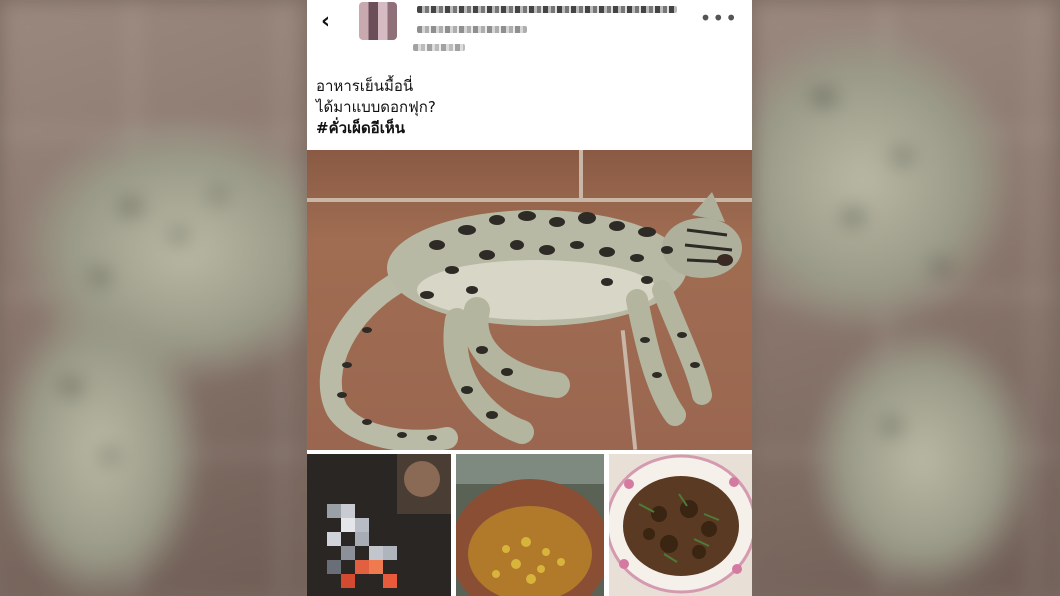 The height and width of the screenshot is (596, 1060). Describe the element at coordinates (547, 9) in the screenshot. I see `author-name-pixelated` at that location.